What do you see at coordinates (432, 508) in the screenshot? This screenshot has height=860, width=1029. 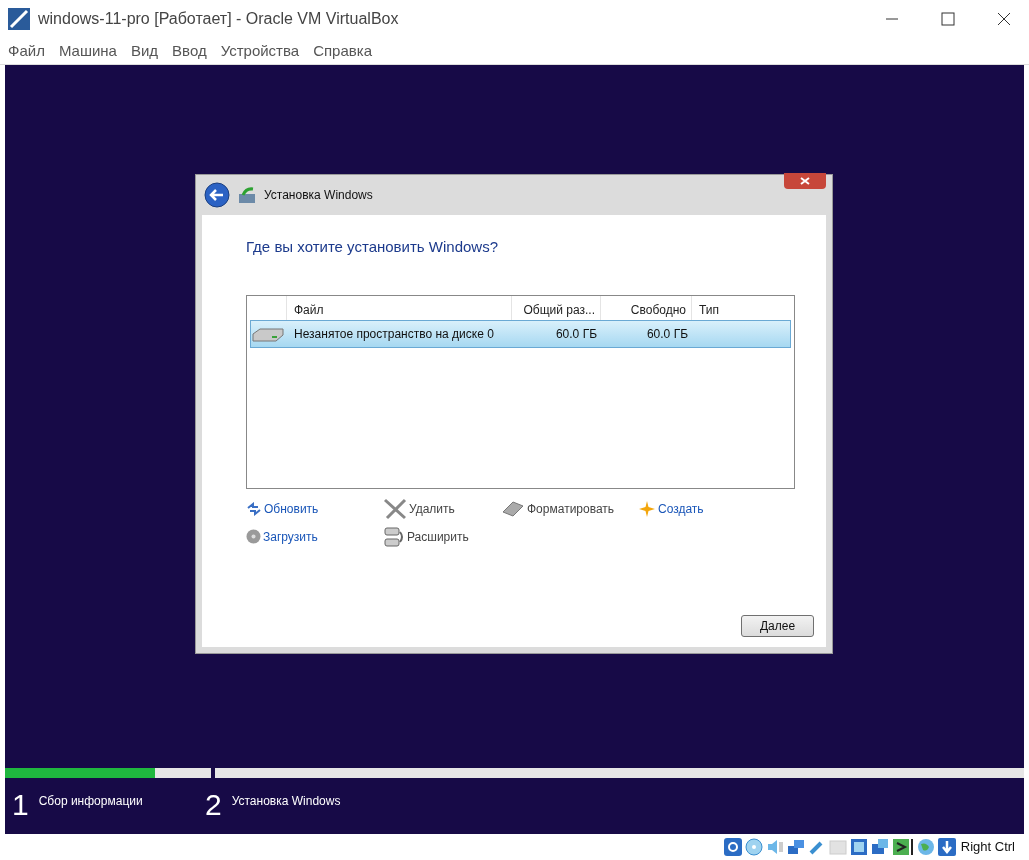 I see `action-link: Удалить` at bounding box center [432, 508].